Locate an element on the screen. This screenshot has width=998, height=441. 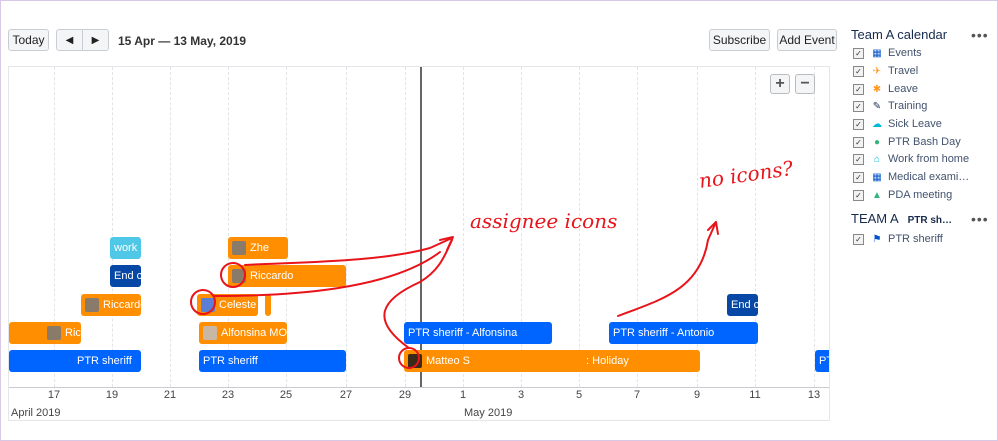
minus-icon: − is located at coordinates (805, 83).